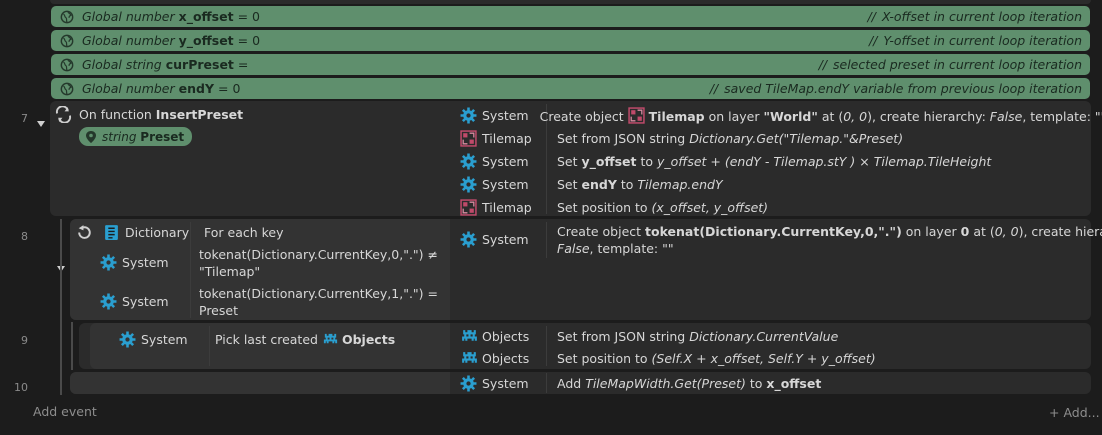 The width and height of the screenshot is (1102, 435). I want to click on action-text-part: Set from JSON string, so click(623, 336).